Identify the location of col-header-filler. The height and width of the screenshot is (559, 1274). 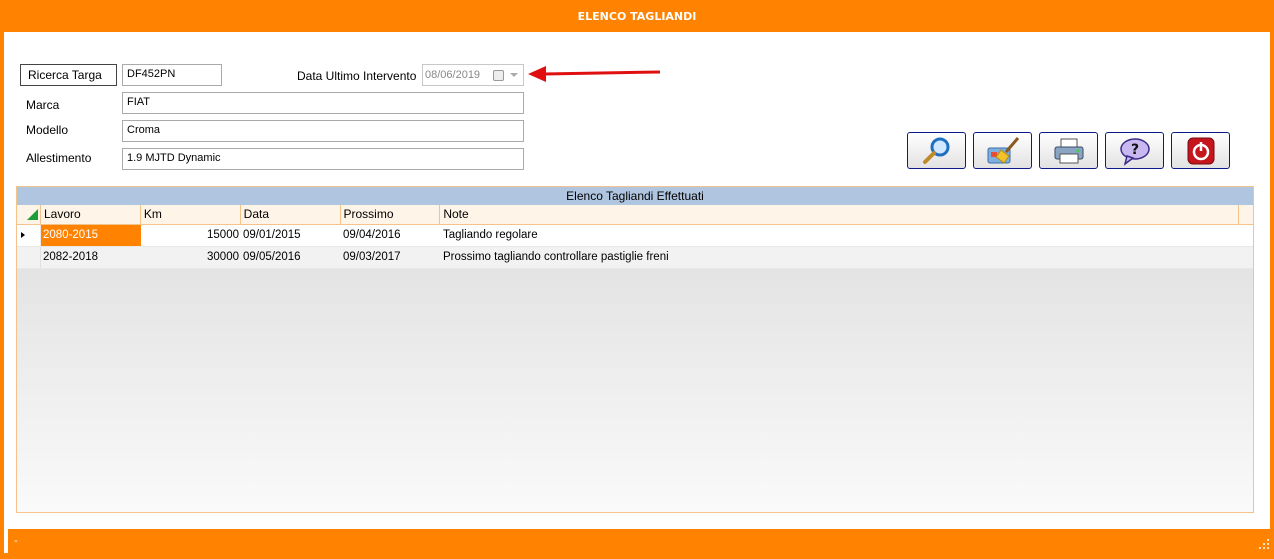
(1246, 214).